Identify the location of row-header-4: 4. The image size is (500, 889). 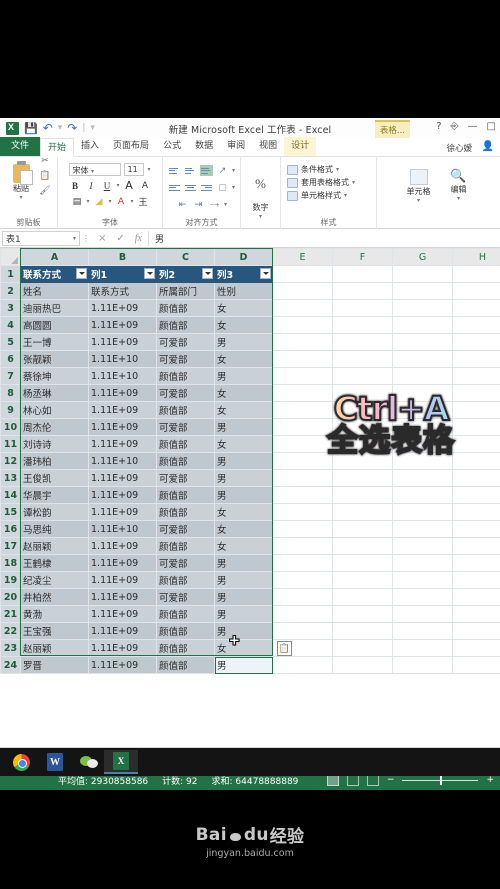
(10, 325).